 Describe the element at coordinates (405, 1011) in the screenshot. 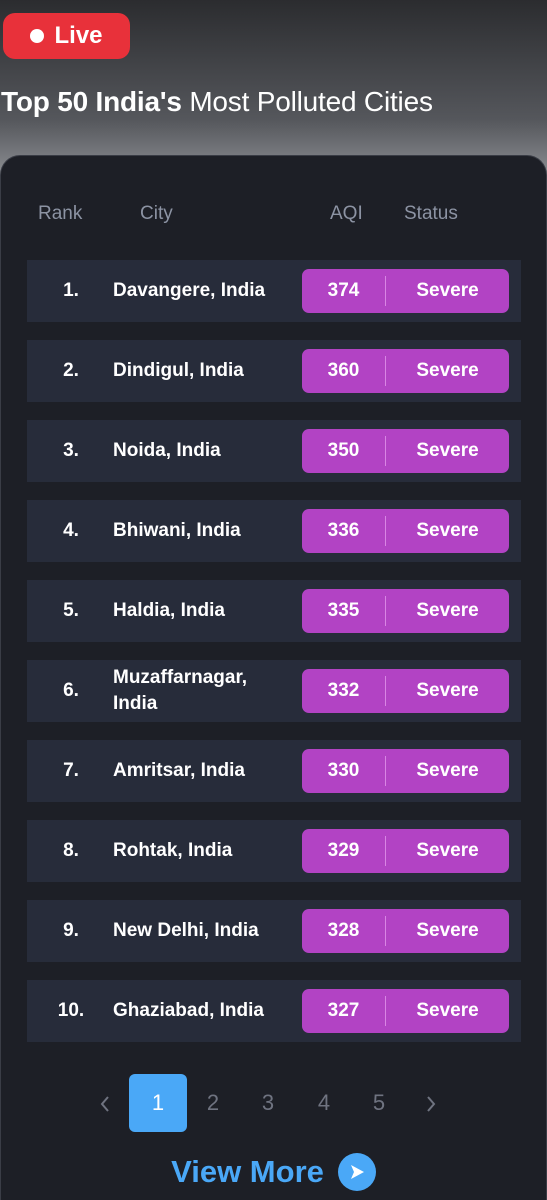

I see `aqi-badge: 327 Severe` at that location.